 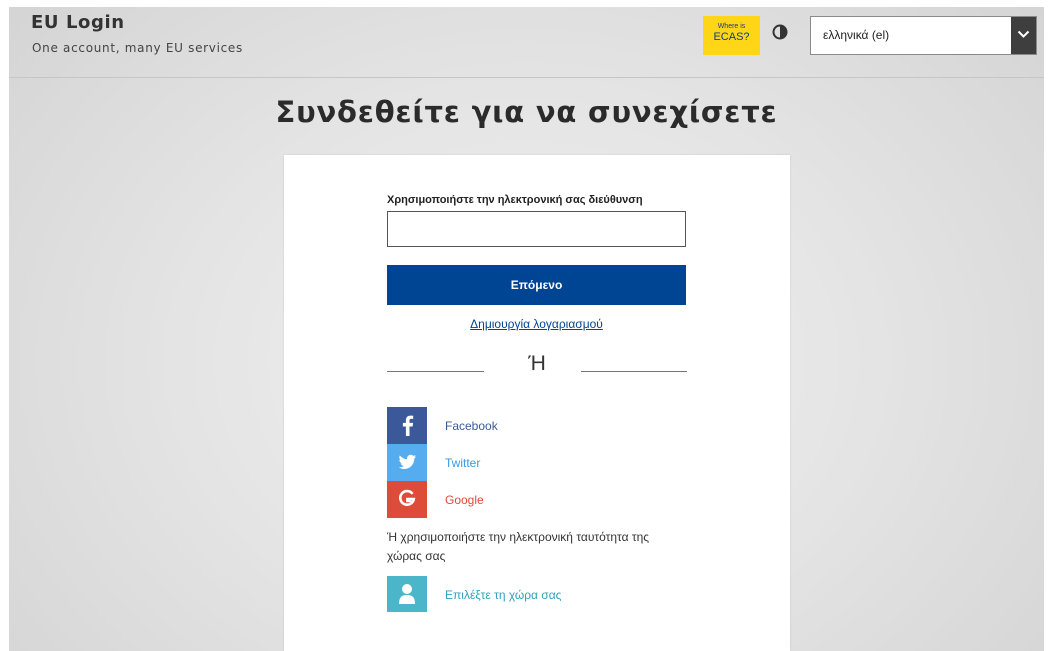 What do you see at coordinates (537, 499) in the screenshot?
I see `google-login-button: Google` at bounding box center [537, 499].